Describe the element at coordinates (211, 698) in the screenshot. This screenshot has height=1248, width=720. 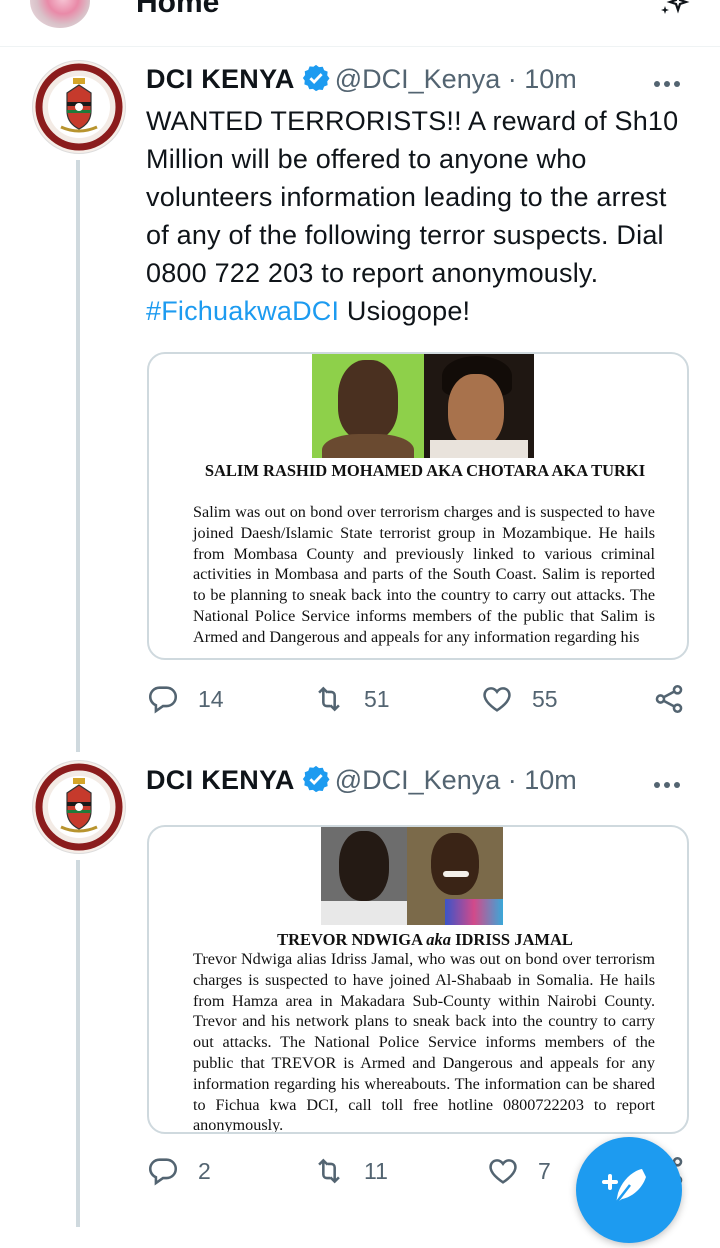
I see `reply-count: 14` at that location.